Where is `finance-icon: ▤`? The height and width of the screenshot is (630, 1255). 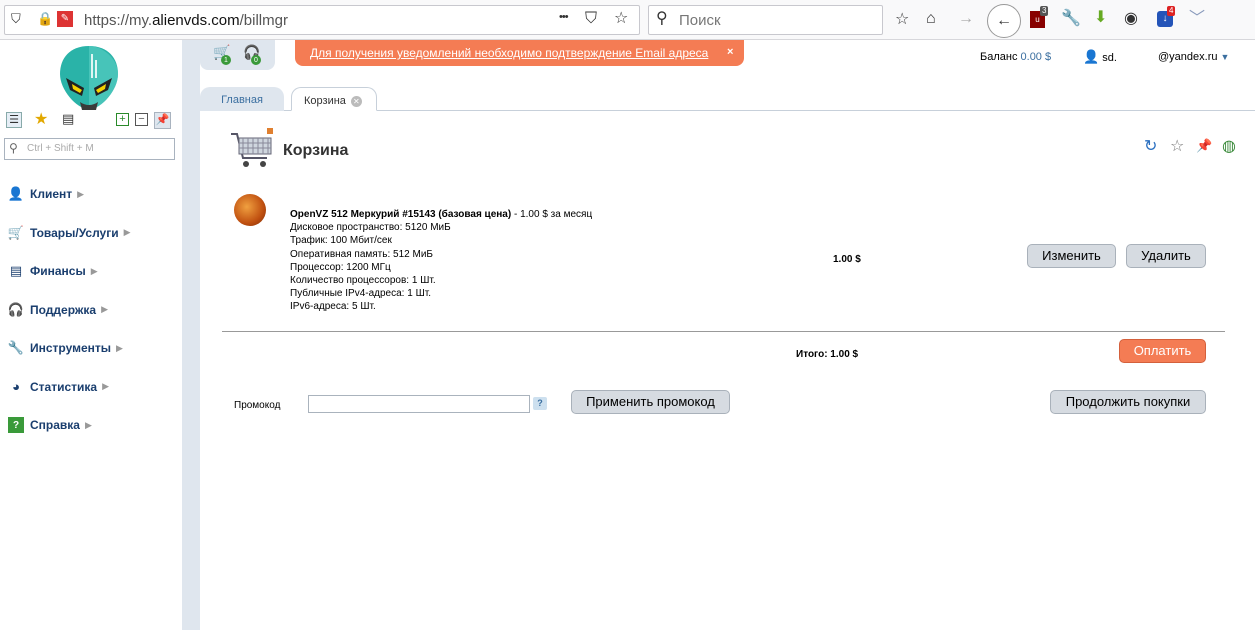 finance-icon: ▤ is located at coordinates (16, 271).